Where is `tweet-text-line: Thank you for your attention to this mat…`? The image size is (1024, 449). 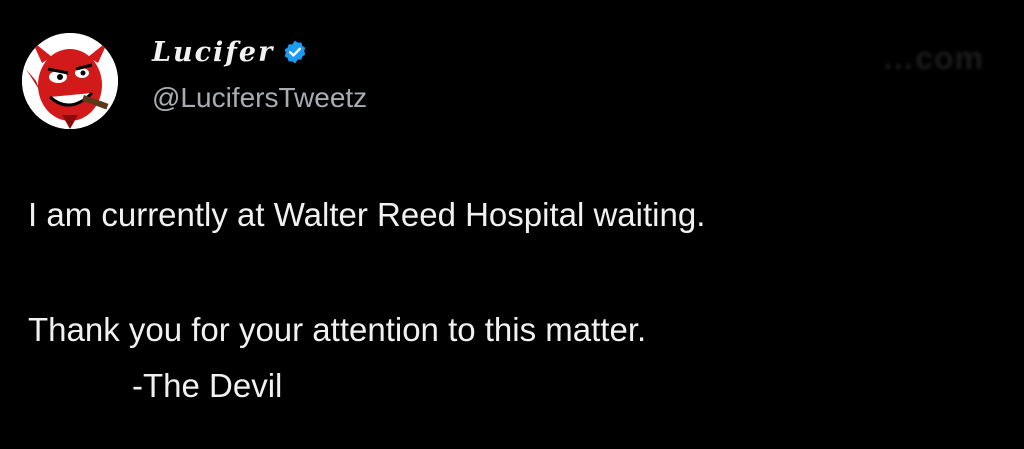
tweet-text-line: Thank you for your attention to this mat… is located at coordinates (337, 329).